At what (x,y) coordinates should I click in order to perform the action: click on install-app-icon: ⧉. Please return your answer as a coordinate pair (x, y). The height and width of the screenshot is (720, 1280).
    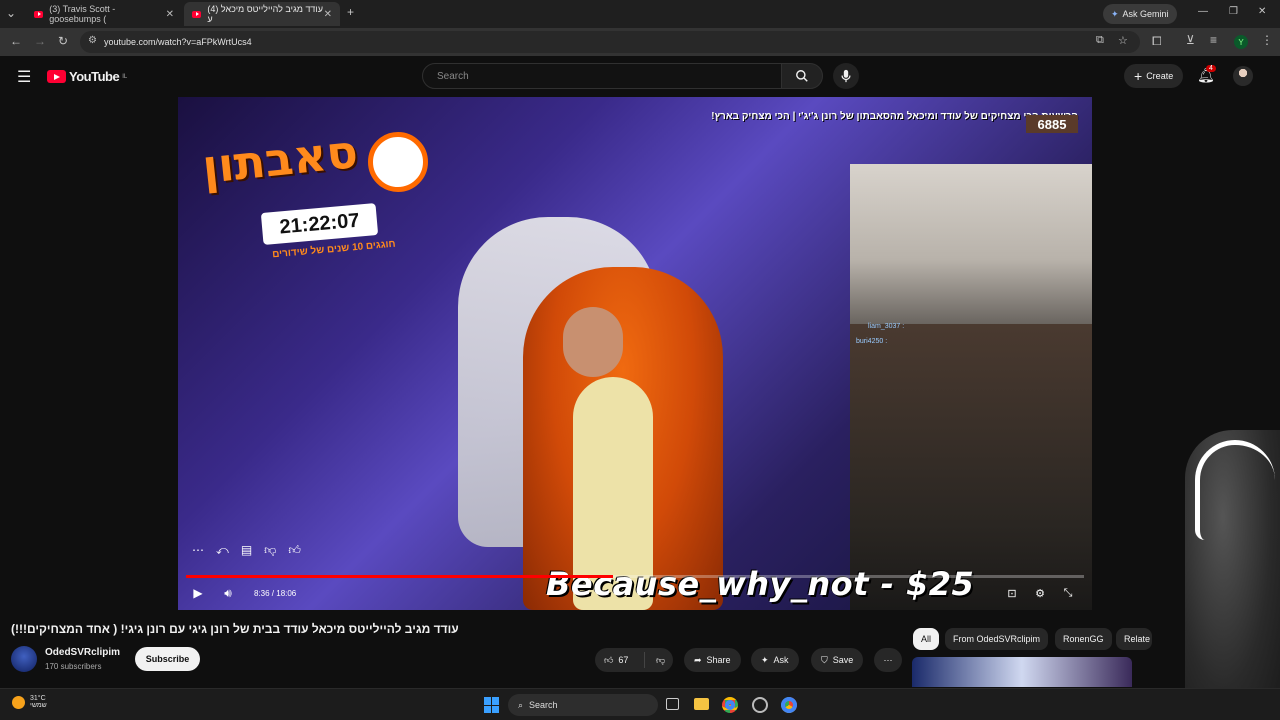
    Looking at the image, I should click on (1100, 40).